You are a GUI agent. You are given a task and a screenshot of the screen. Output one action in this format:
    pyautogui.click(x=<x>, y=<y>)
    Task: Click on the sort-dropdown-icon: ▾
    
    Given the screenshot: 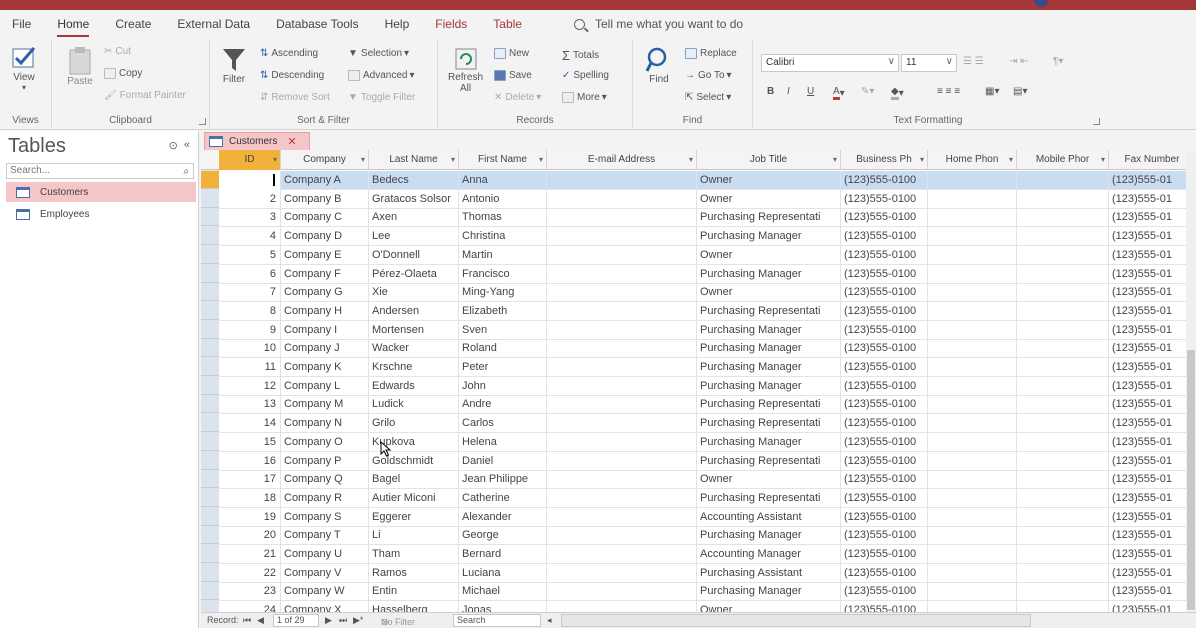 What is the action you would take?
    pyautogui.click(x=835, y=159)
    